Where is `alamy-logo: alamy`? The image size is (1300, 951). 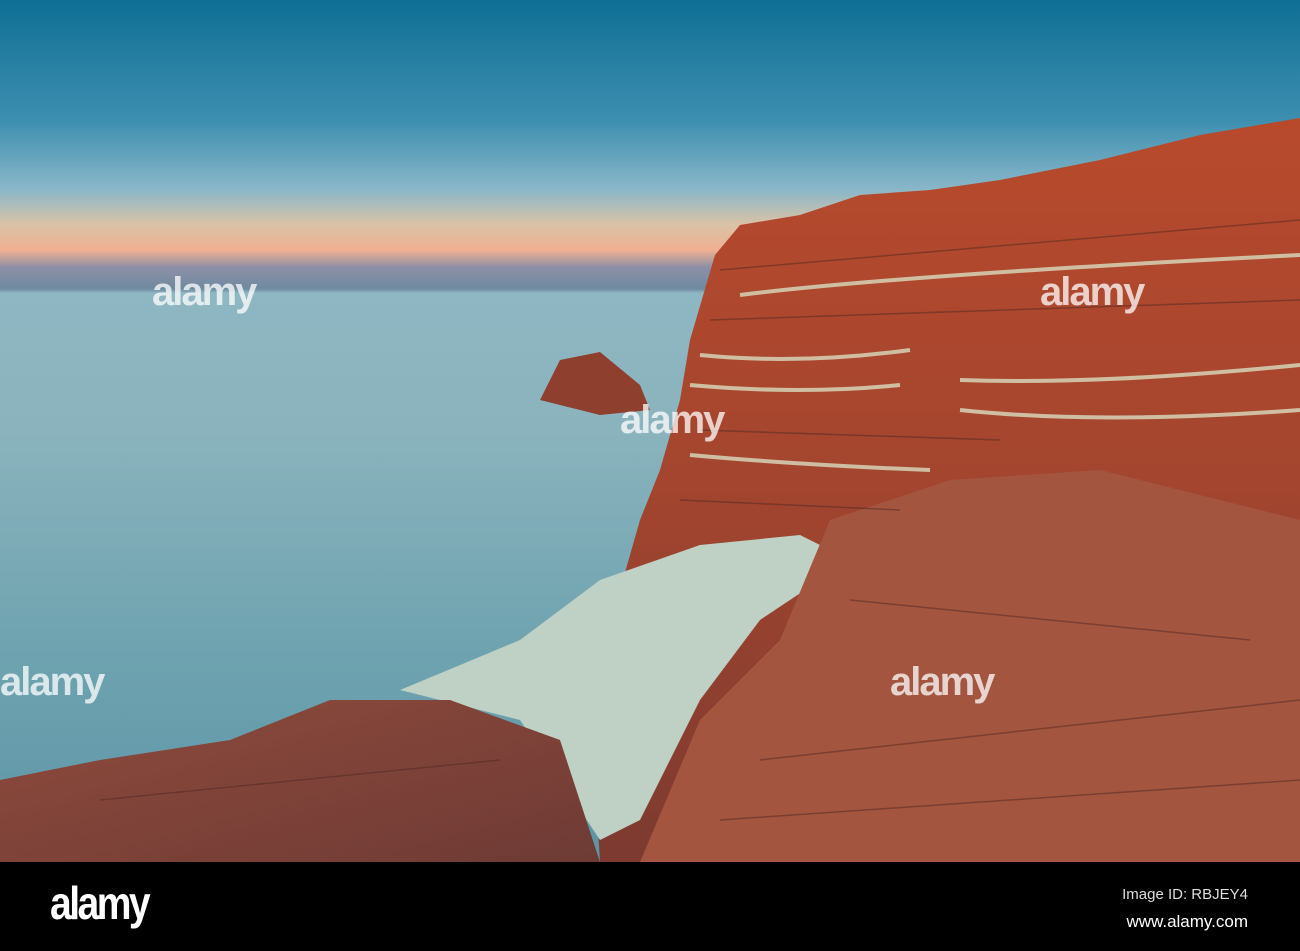
alamy-logo: alamy is located at coordinates (100, 903).